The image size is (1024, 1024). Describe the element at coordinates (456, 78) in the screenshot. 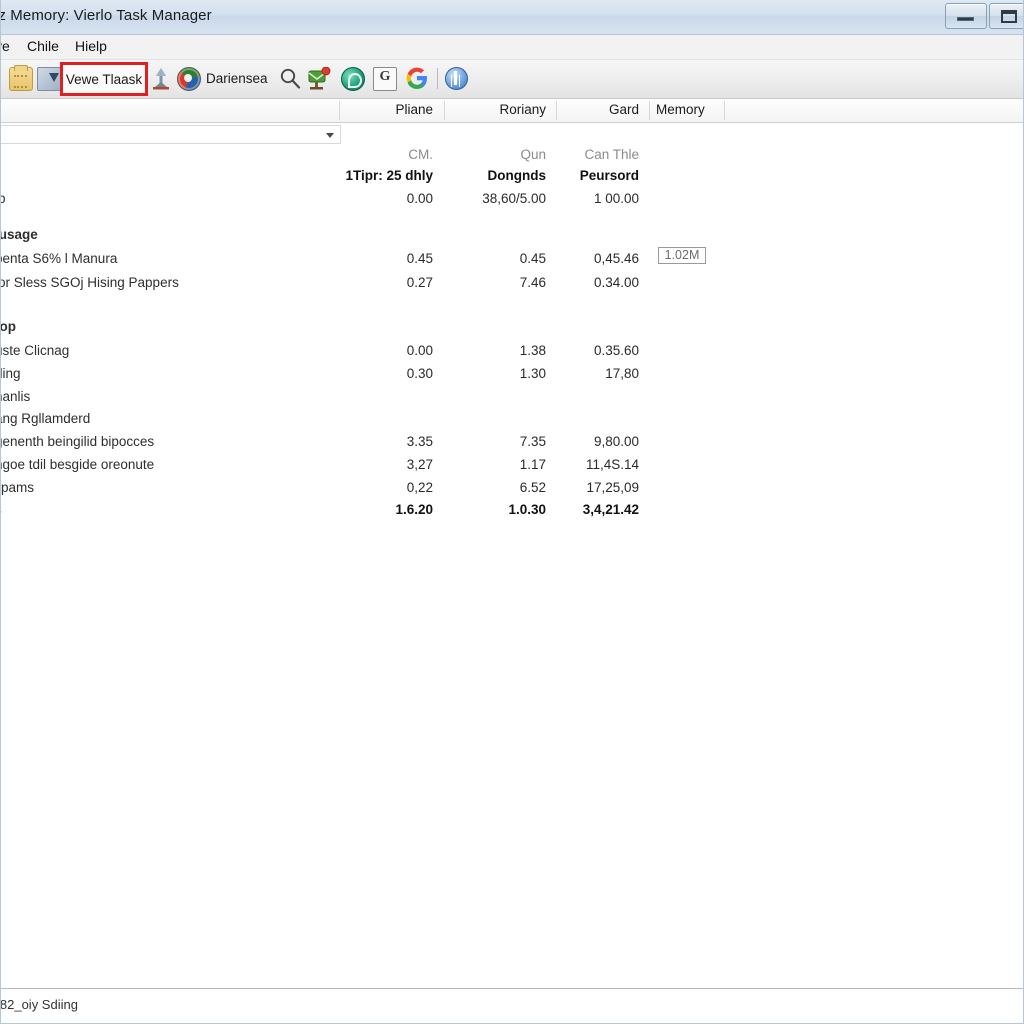

I see `blue-globe-icon` at that location.